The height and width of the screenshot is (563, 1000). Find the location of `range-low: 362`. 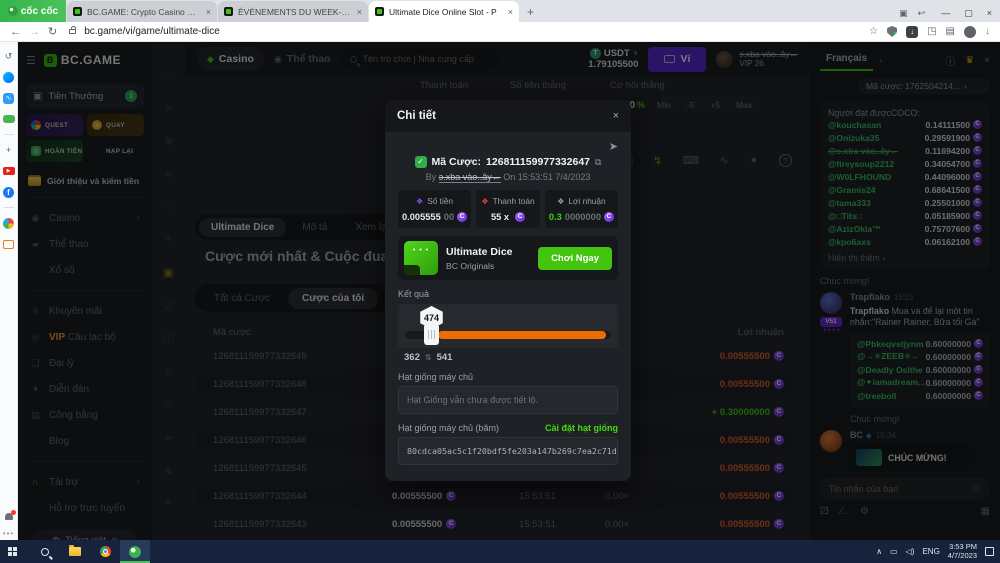

range-low: 362 is located at coordinates (412, 357).